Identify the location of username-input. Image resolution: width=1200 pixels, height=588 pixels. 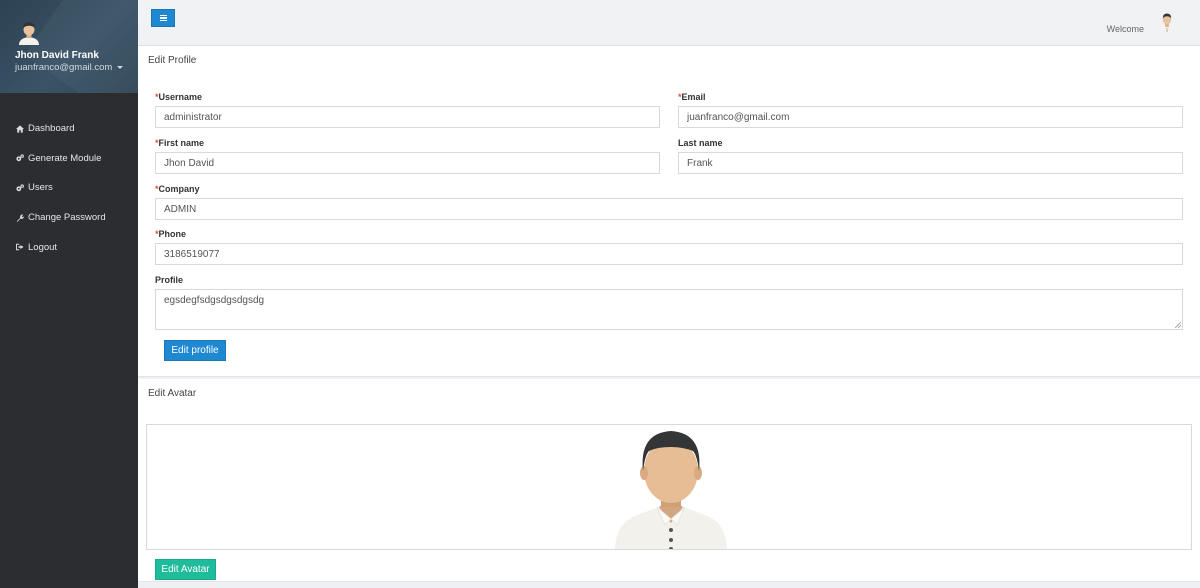
(407, 117).